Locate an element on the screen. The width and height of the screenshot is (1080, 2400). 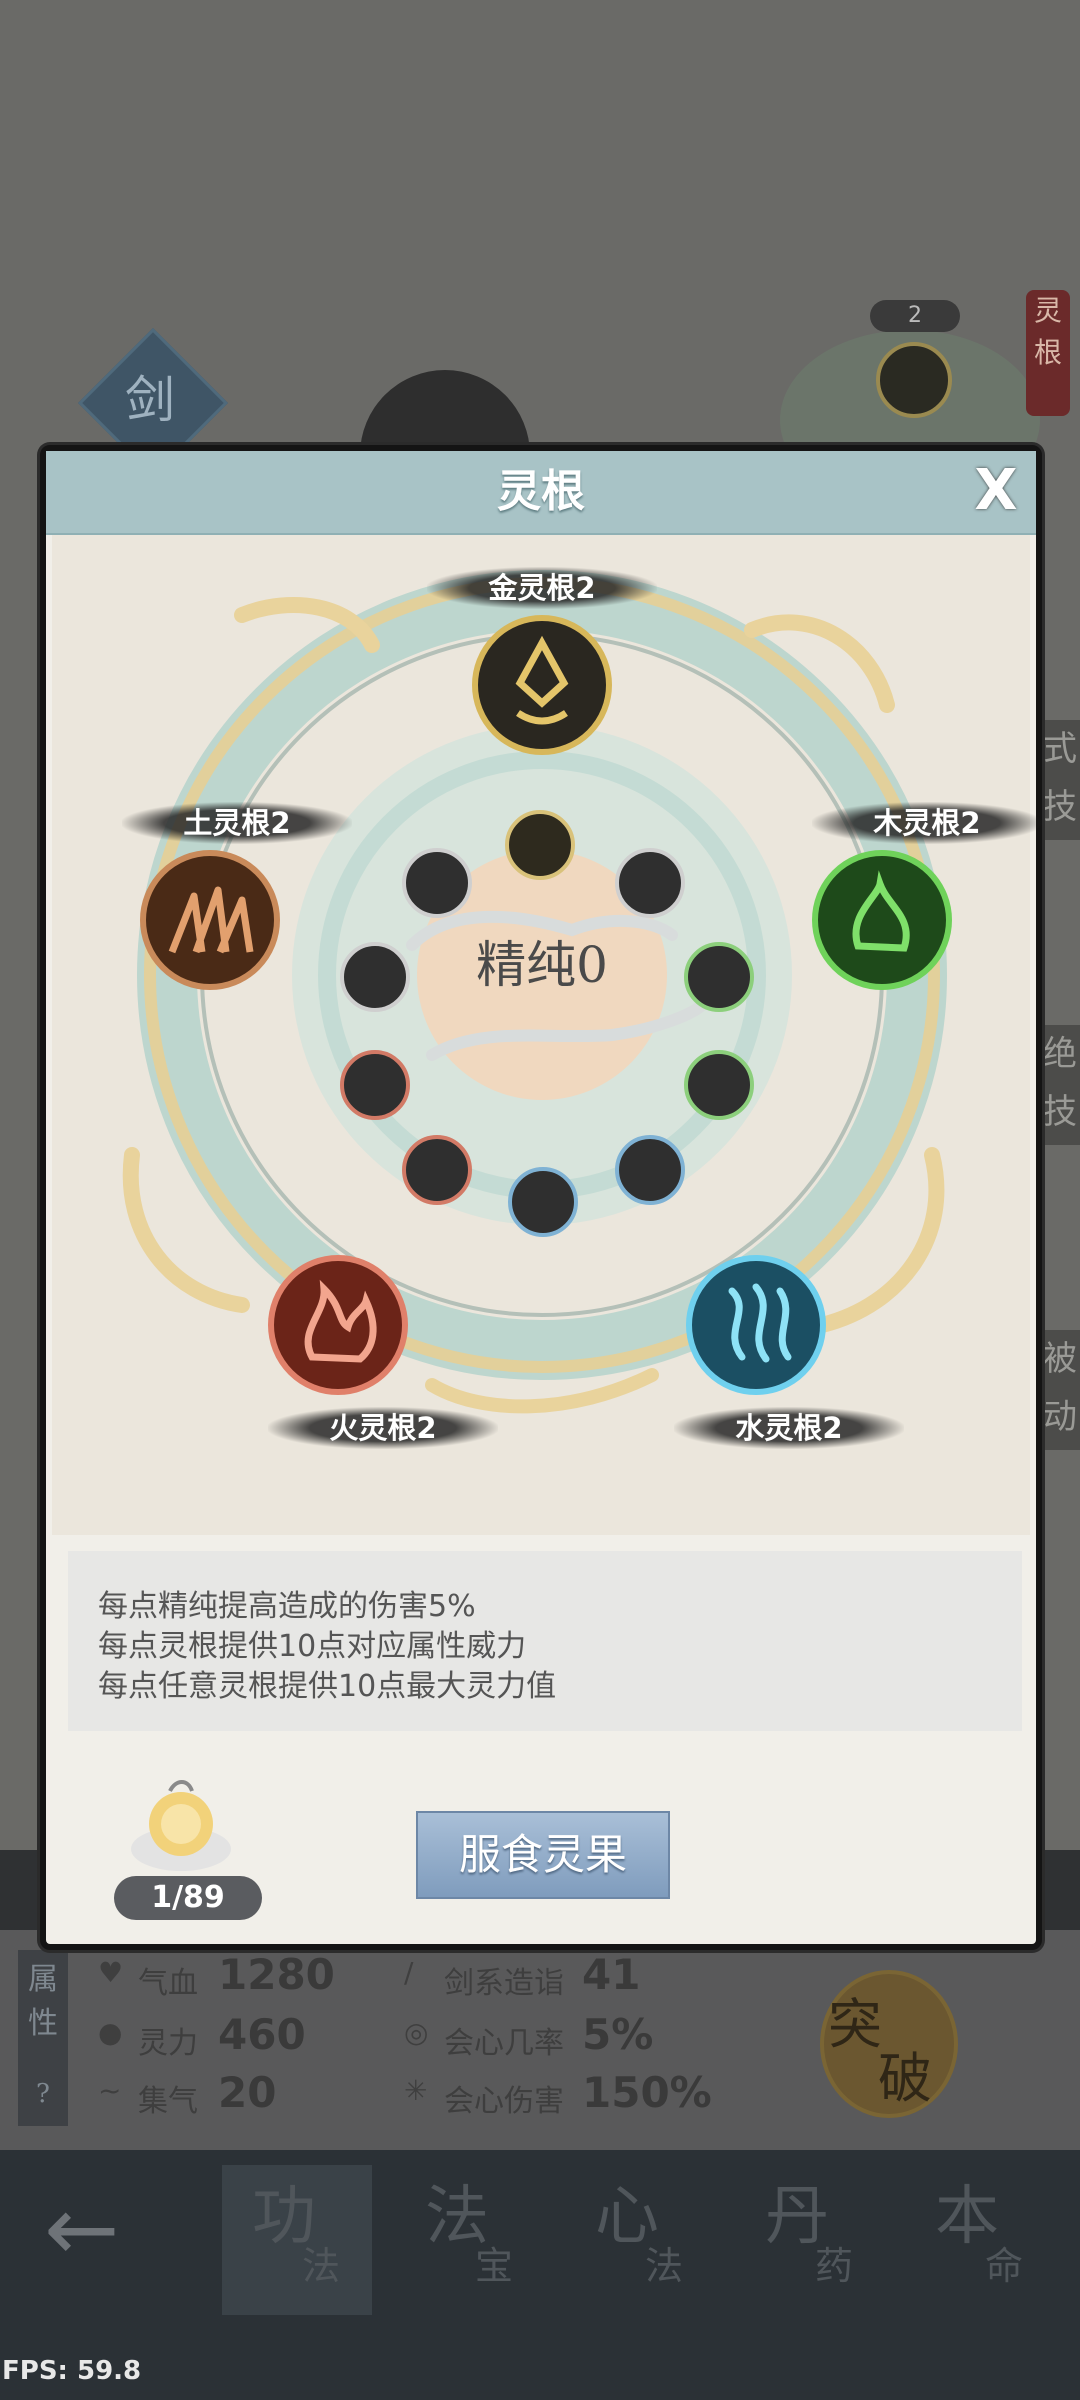
mini-metal-root-icon is located at coordinates (914, 380).